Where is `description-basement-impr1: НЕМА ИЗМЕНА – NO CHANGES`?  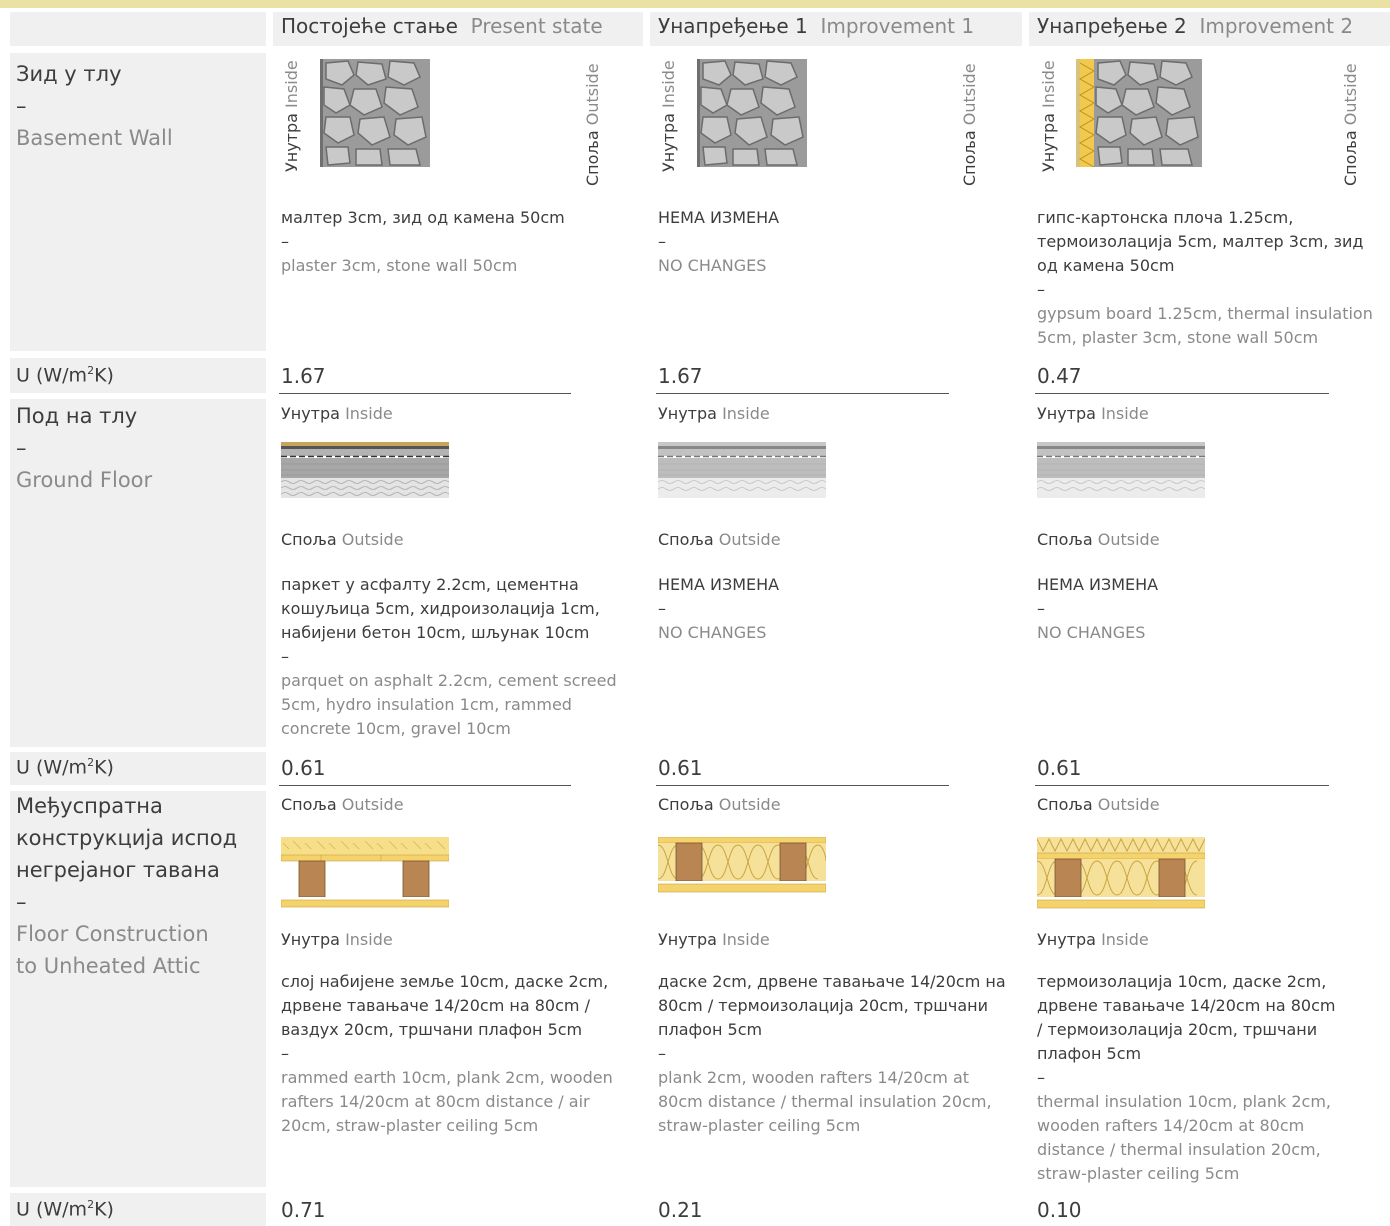 description-basement-impr1: НЕМА ИЗМЕНА – NO CHANGES is located at coordinates (719, 241).